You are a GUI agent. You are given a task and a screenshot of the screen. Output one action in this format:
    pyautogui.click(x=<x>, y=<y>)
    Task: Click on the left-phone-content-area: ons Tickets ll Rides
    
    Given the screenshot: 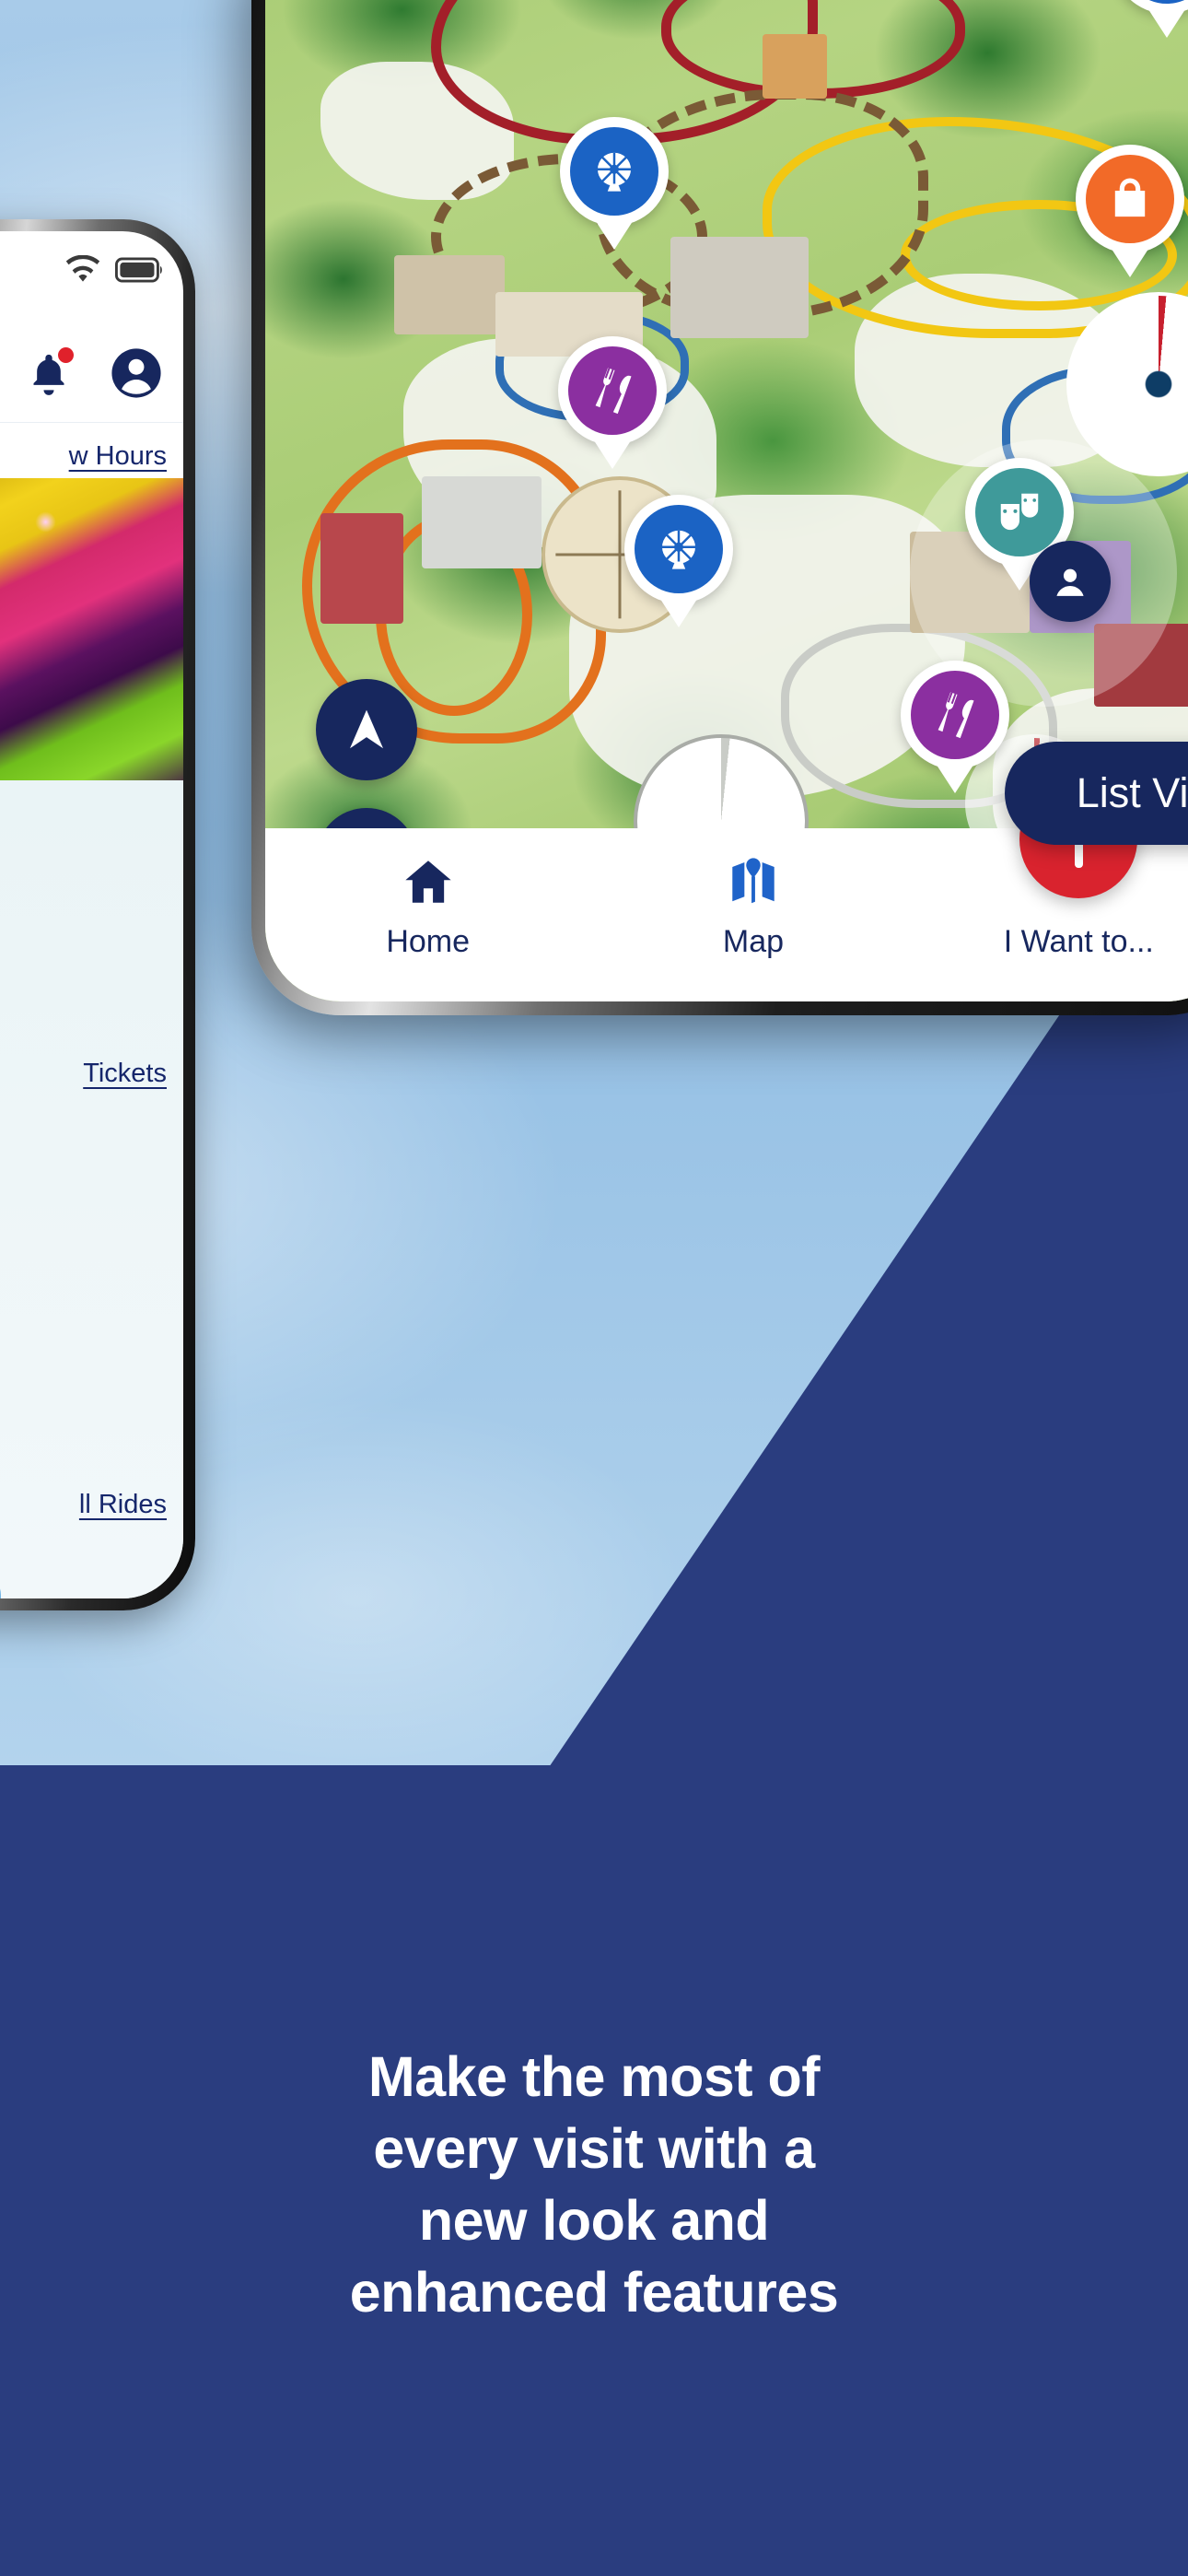 What is the action you would take?
    pyautogui.click(x=91, y=1189)
    